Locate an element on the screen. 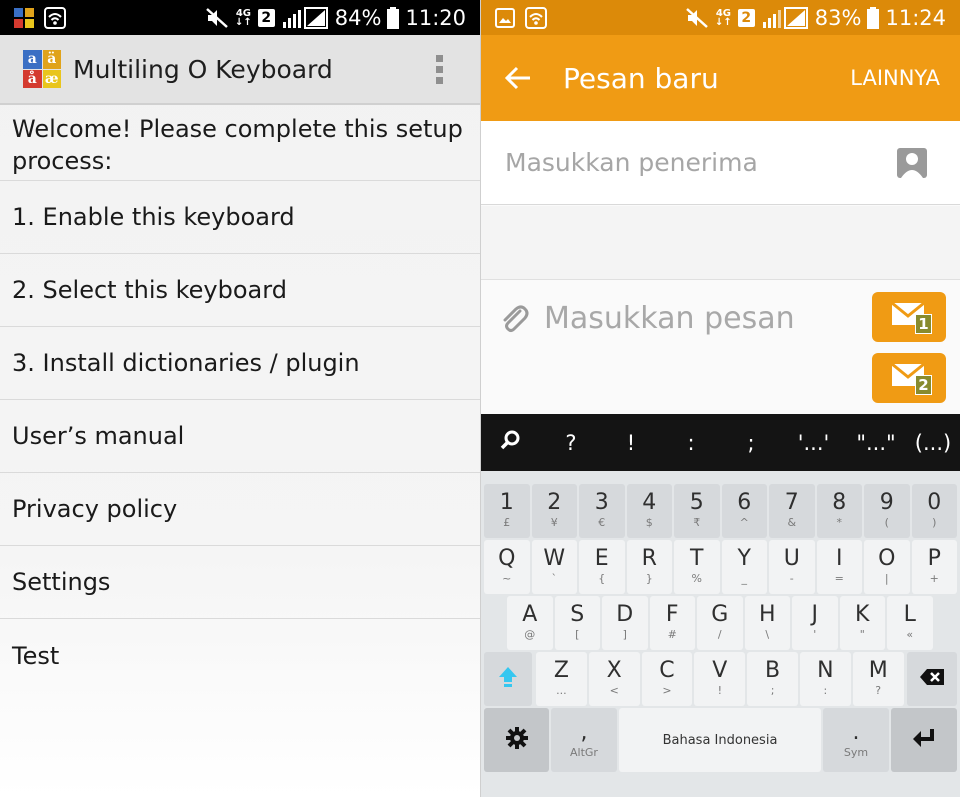  key-main-label: 0 is located at coordinates (934, 502).